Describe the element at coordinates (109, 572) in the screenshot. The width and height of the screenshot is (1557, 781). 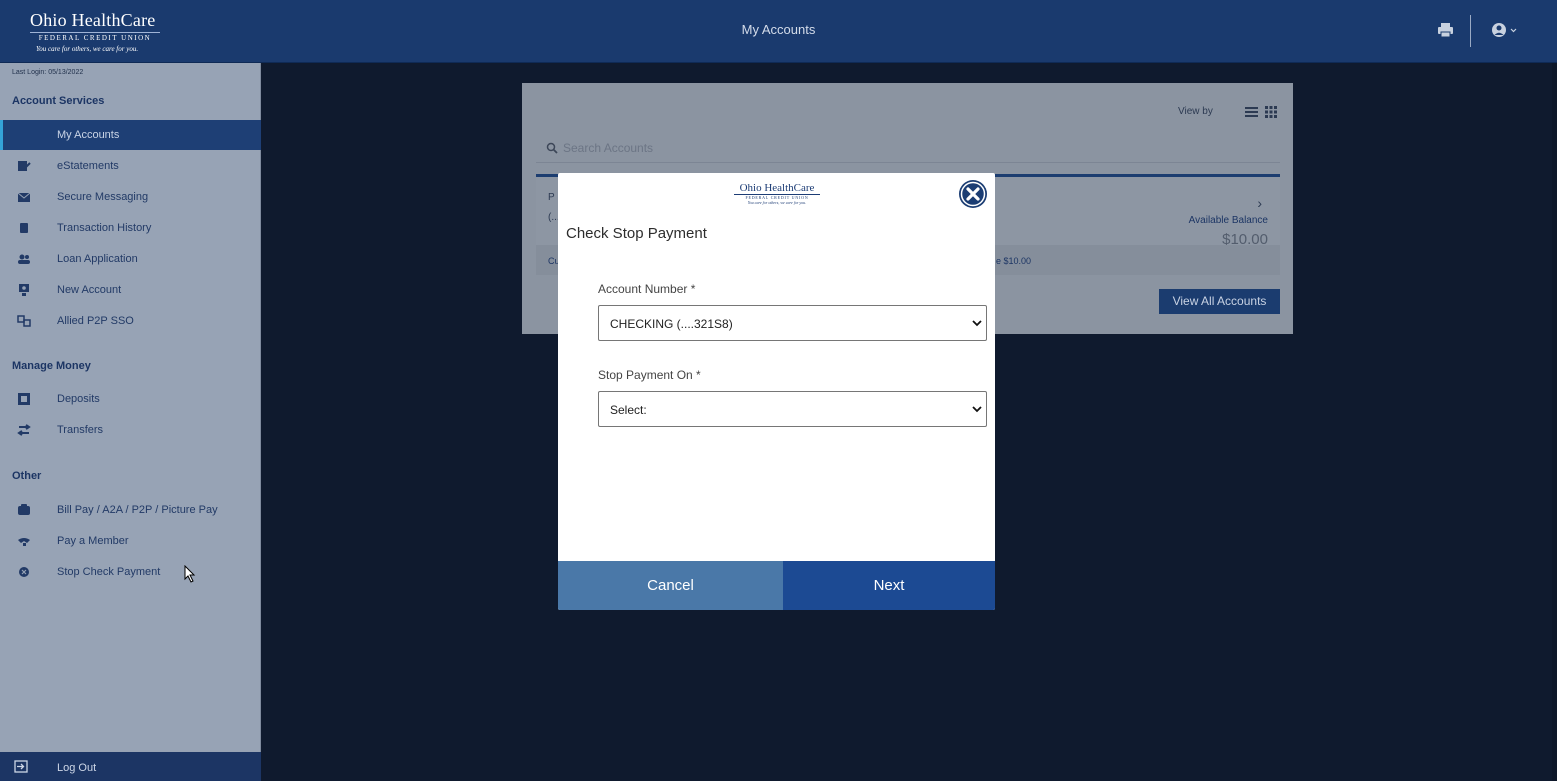
I see `sidebar-item-label: Stop Check Payment` at that location.